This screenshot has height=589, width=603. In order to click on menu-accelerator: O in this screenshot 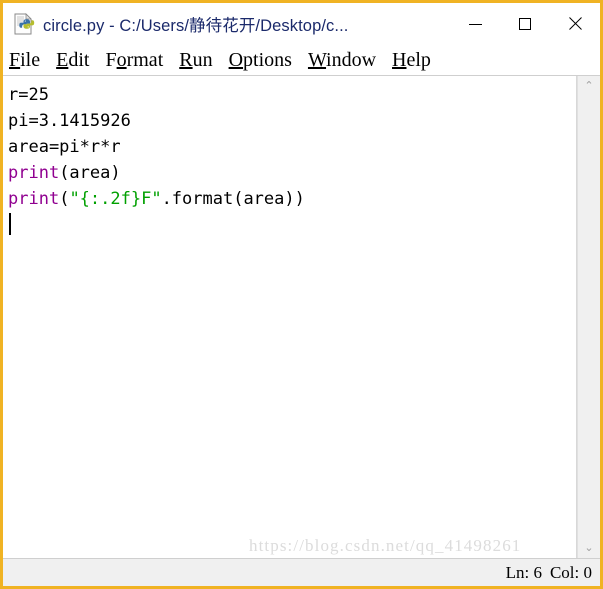, I will do `click(236, 60)`.